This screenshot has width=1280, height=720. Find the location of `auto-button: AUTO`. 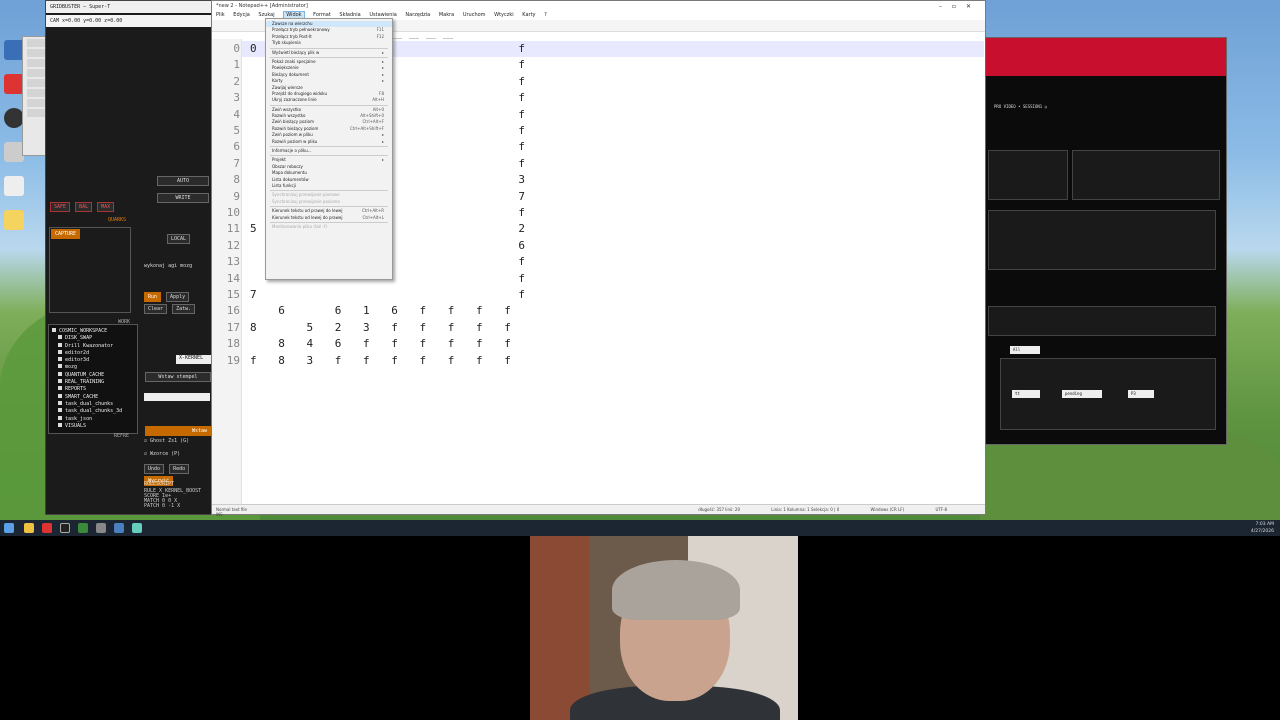

auto-button: AUTO is located at coordinates (183, 181).